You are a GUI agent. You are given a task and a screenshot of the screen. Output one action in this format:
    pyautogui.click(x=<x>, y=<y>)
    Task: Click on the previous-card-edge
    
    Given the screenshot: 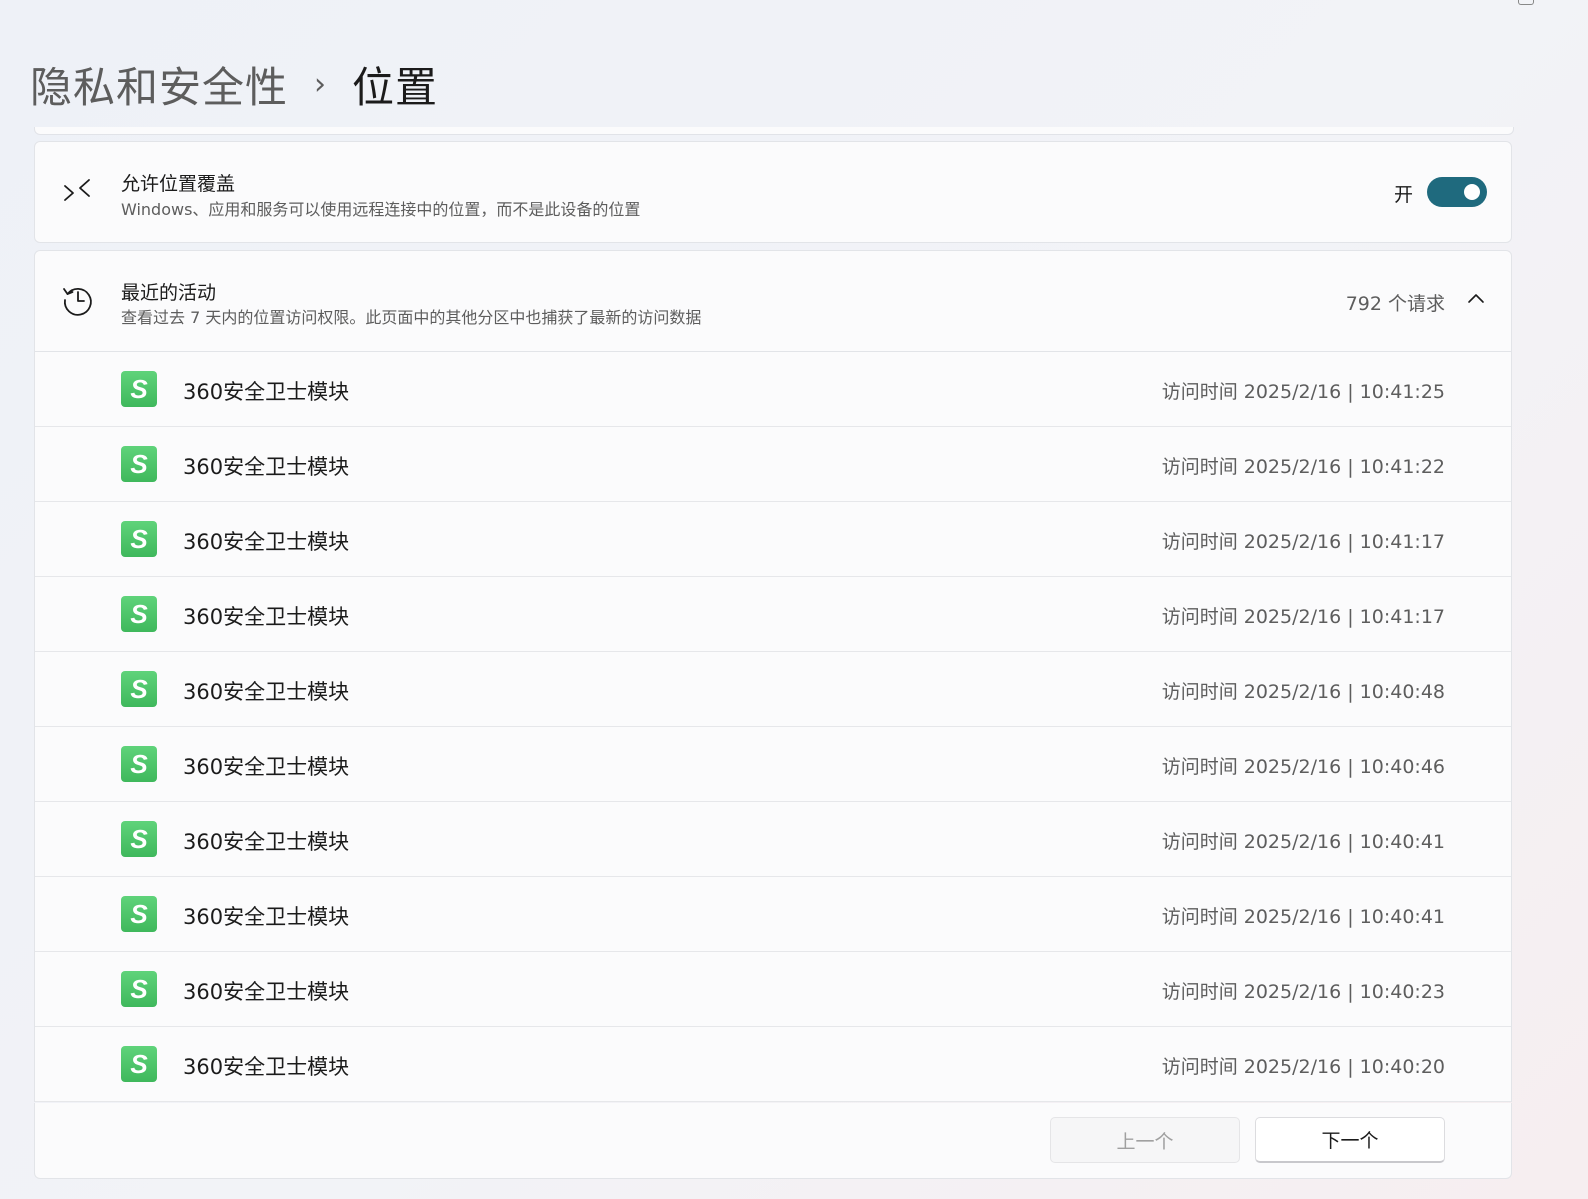 What is the action you would take?
    pyautogui.click(x=774, y=131)
    